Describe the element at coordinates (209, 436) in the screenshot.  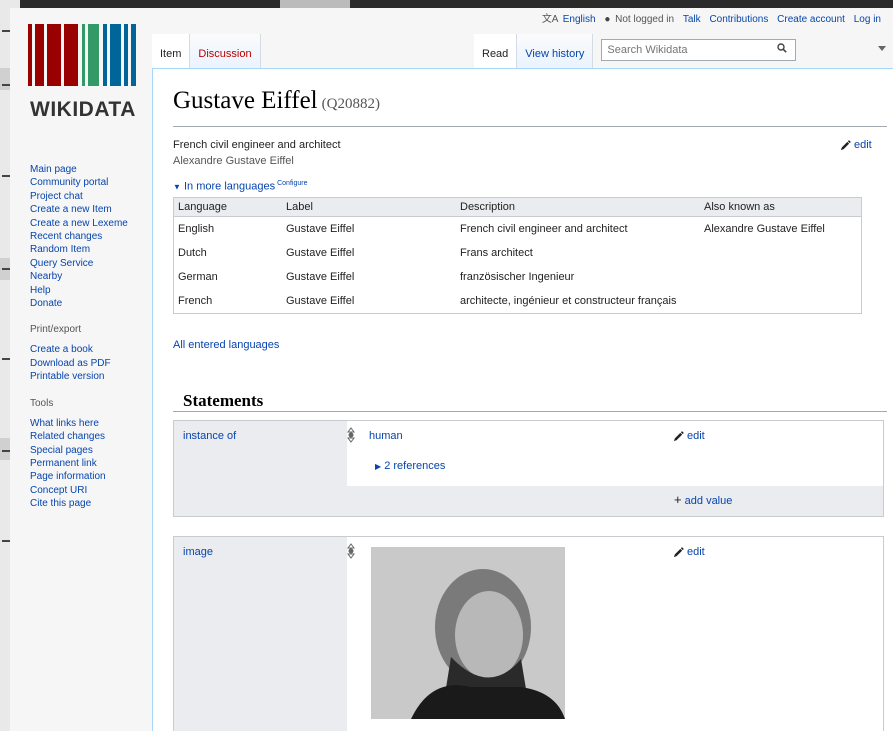
I see `property-instance-of: instance of` at that location.